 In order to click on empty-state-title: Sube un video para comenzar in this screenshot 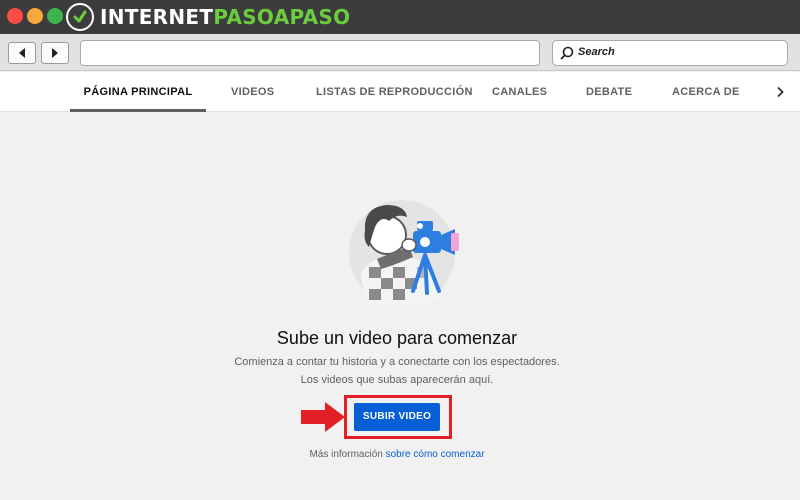, I will do `click(397, 338)`.